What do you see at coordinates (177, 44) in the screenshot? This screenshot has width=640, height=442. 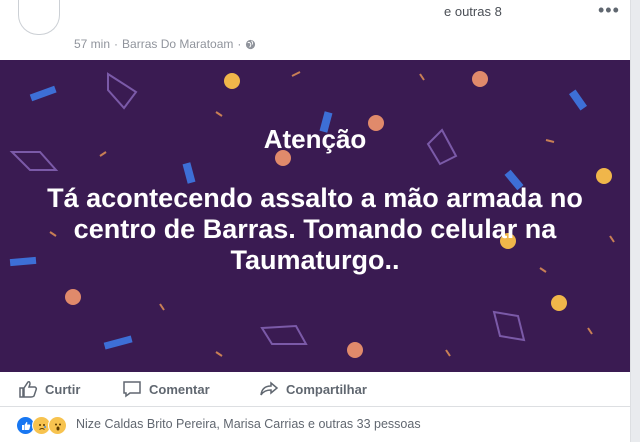 I see `post-location: Barras Do Maratoam` at bounding box center [177, 44].